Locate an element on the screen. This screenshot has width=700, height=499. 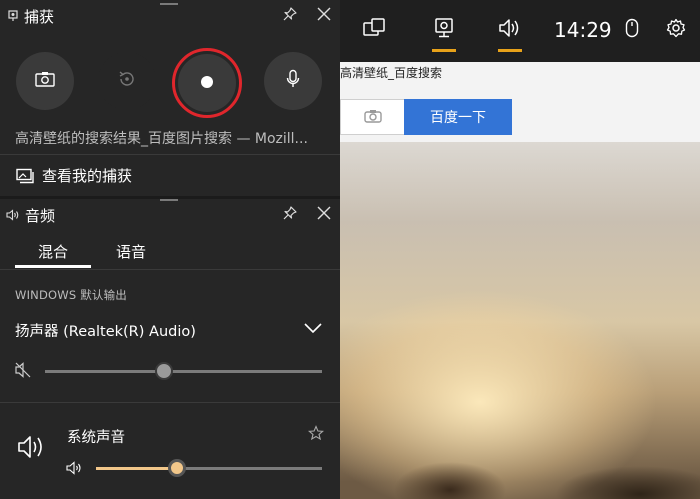
replay-icon is located at coordinates (127, 81).